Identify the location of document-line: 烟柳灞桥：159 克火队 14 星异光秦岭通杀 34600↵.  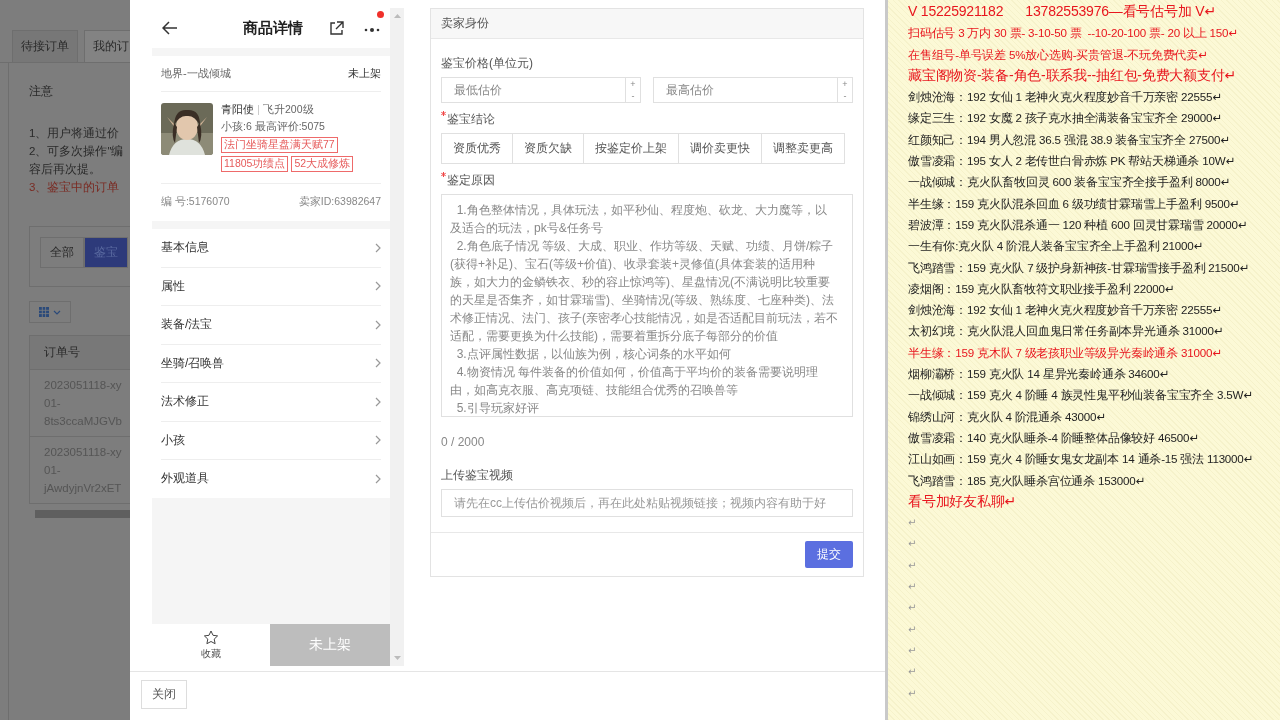
(1039, 374).